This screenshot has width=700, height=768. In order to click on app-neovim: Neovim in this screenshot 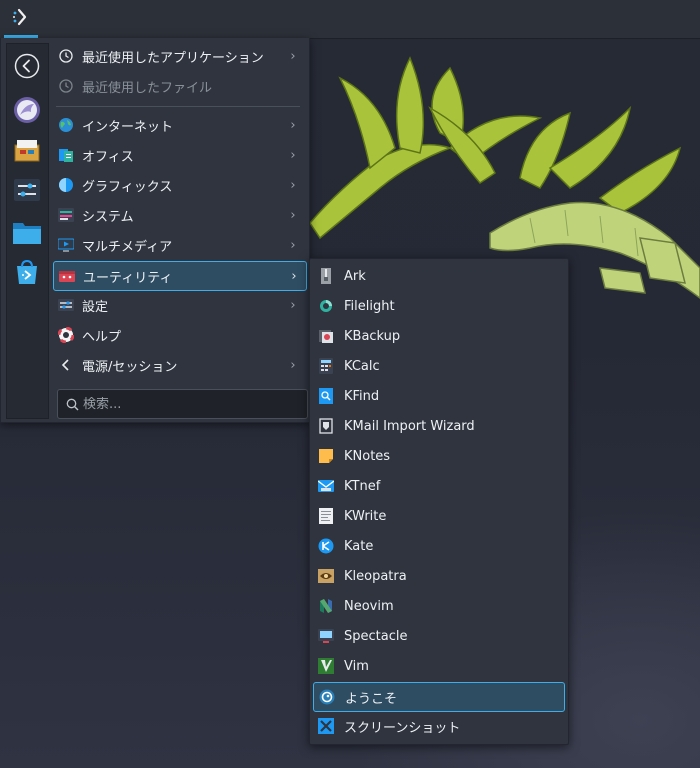, I will do `click(438, 606)`.